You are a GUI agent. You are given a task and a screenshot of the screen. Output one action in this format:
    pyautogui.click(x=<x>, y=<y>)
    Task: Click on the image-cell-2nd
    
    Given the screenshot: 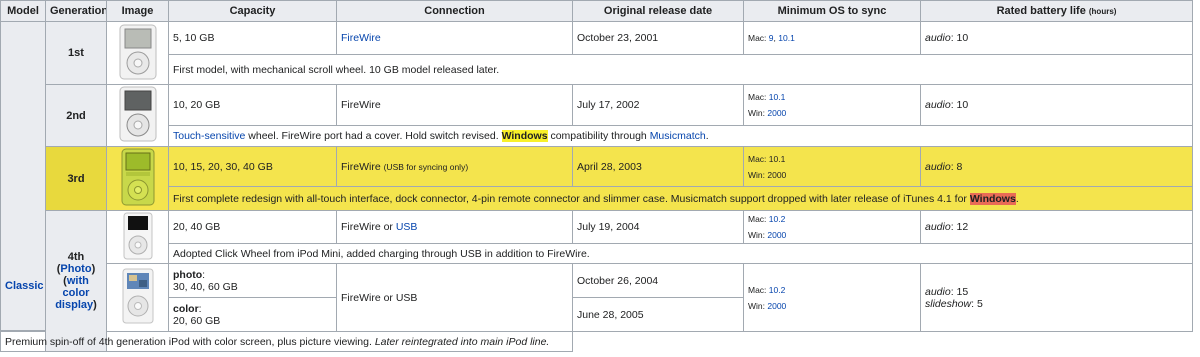 What is the action you would take?
    pyautogui.click(x=137, y=115)
    